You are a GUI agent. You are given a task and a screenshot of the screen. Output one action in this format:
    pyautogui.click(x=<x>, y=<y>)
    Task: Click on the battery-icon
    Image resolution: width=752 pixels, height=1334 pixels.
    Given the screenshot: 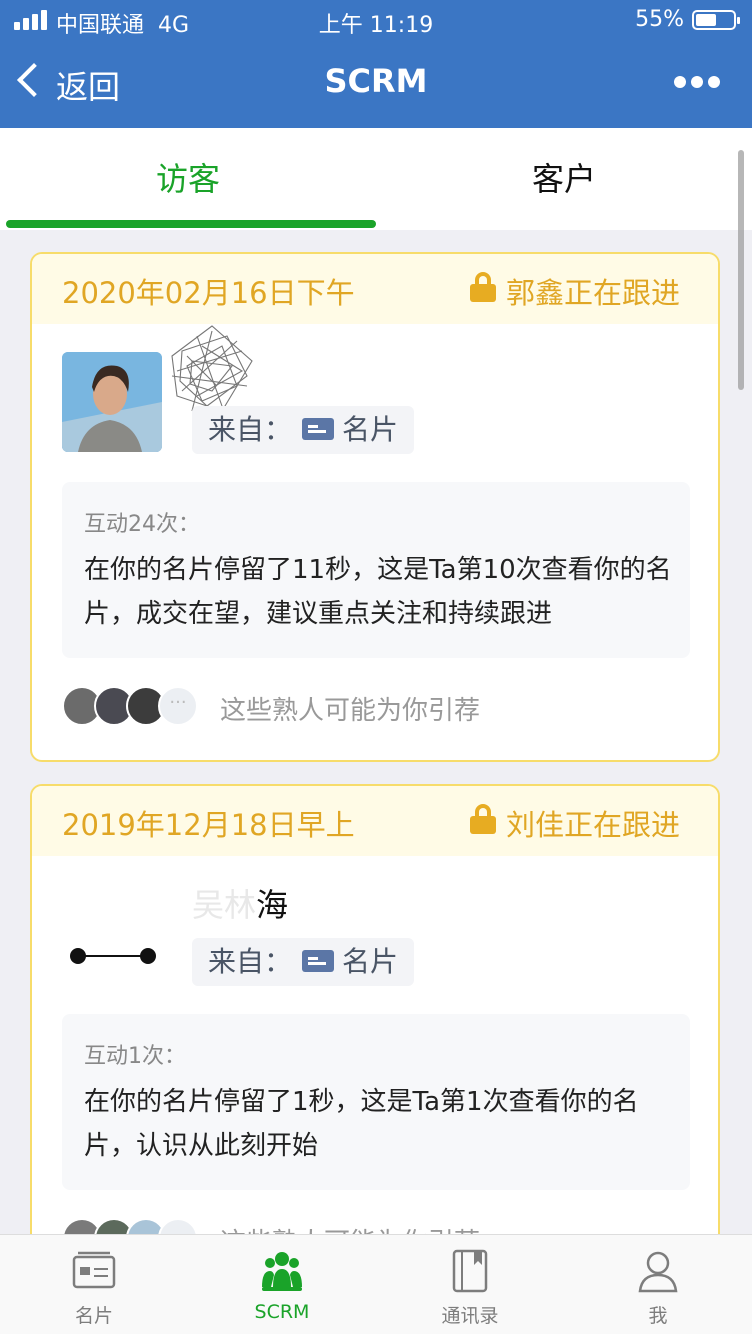 What is the action you would take?
    pyautogui.click(x=716, y=20)
    